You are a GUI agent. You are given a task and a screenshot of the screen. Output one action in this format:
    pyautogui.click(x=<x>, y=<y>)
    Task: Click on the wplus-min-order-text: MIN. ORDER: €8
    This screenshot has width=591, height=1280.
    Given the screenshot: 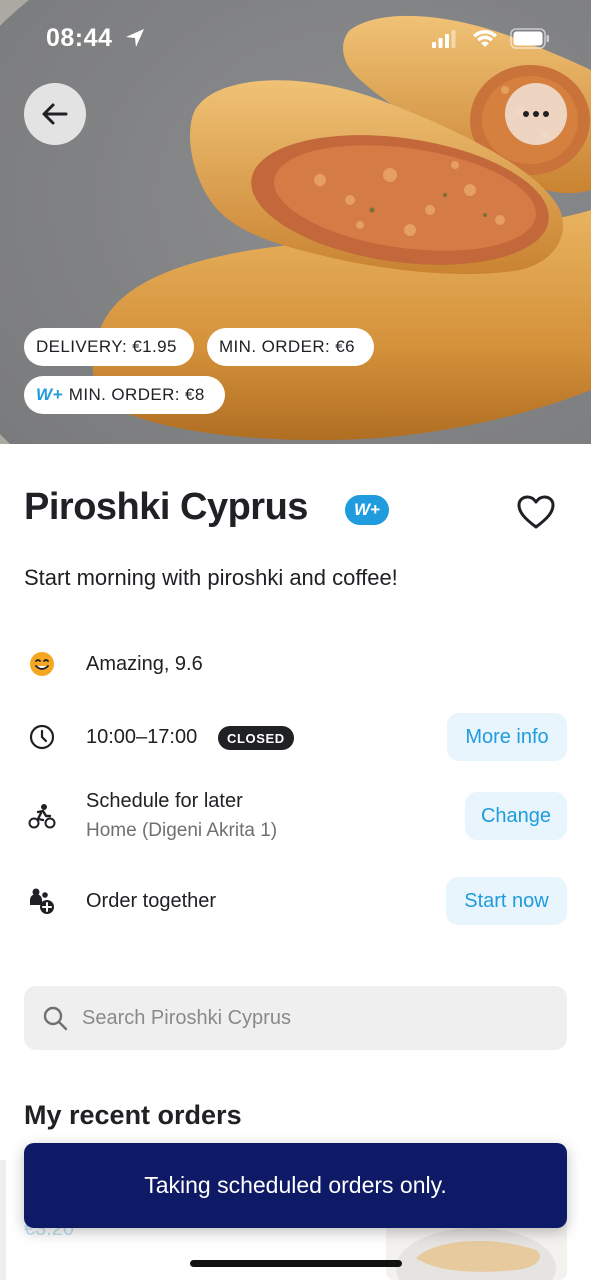 What is the action you would take?
    pyautogui.click(x=136, y=394)
    